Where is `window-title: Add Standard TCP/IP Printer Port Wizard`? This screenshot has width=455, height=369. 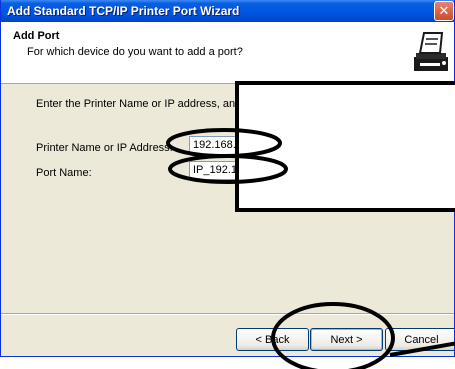
window-title: Add Standard TCP/IP Printer Port Wizard is located at coordinates (123, 11).